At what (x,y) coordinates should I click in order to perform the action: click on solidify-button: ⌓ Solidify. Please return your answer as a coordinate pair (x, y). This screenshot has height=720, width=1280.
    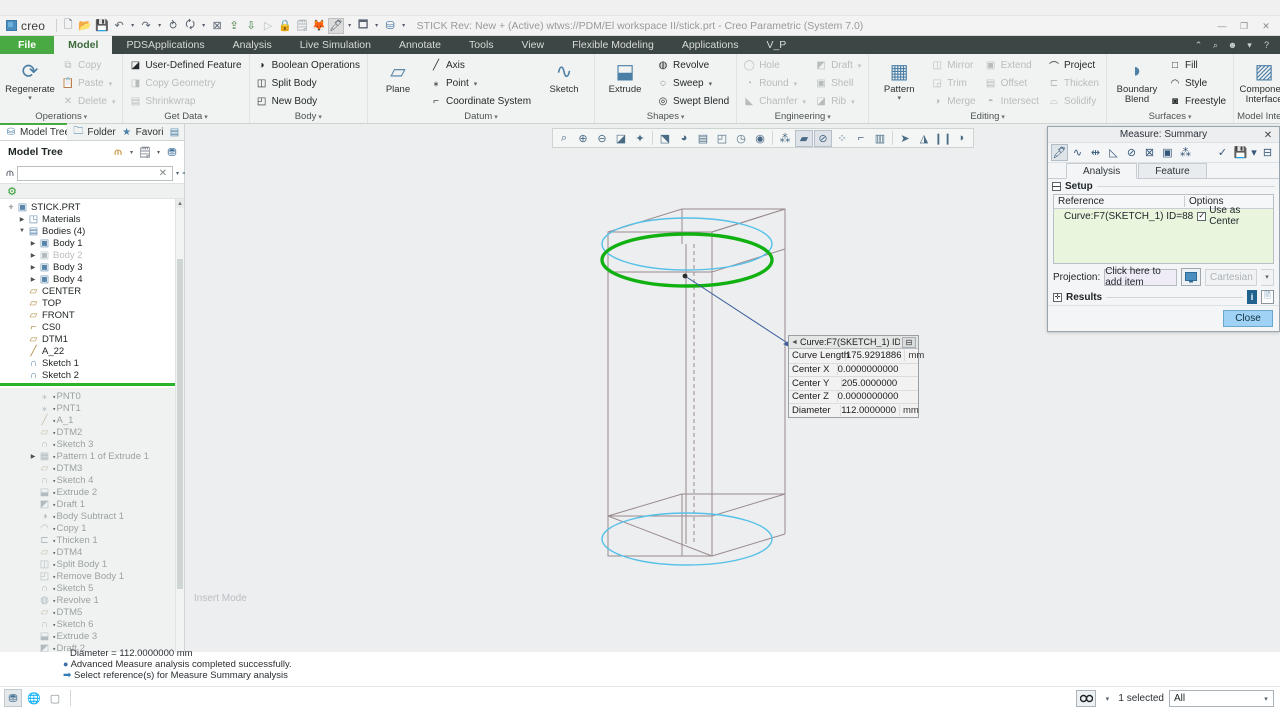
    Looking at the image, I should click on (1074, 101).